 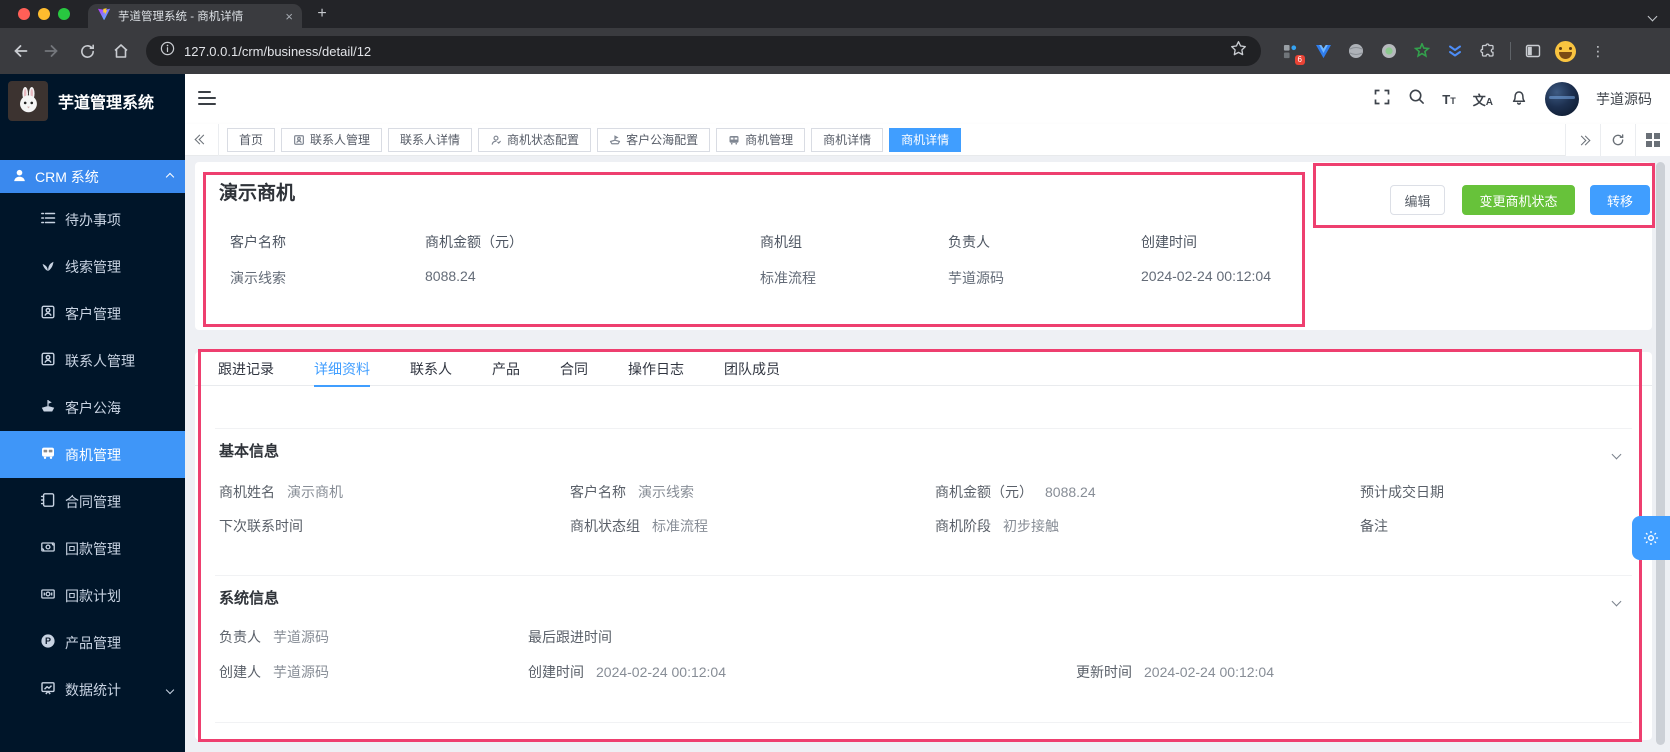 I want to click on tags-refresh-icon, so click(x=1617, y=140).